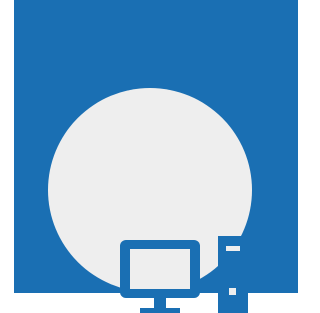 This screenshot has width=320, height=313. What do you see at coordinates (184, 274) in the screenshot?
I see `desktop-computer-icon` at bounding box center [184, 274].